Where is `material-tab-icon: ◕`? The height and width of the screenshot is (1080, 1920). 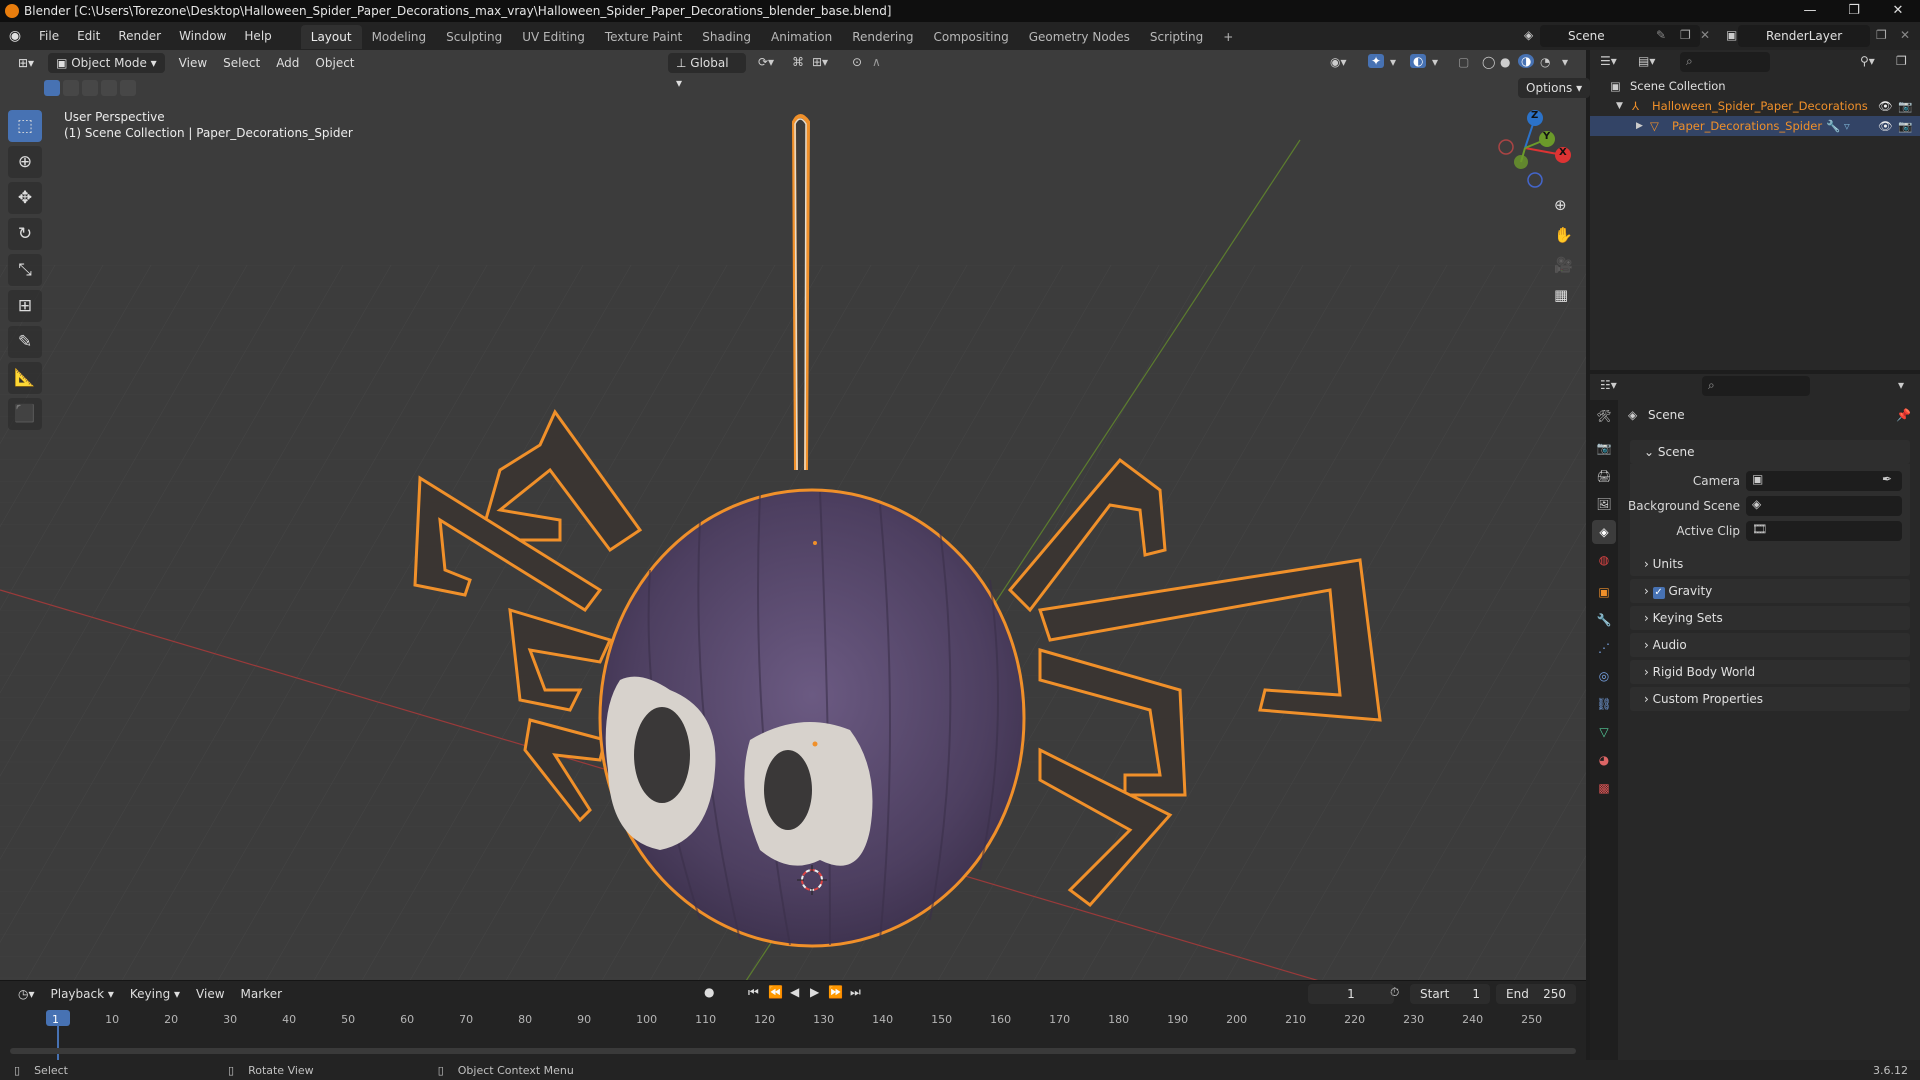 material-tab-icon: ◕ is located at coordinates (1604, 760).